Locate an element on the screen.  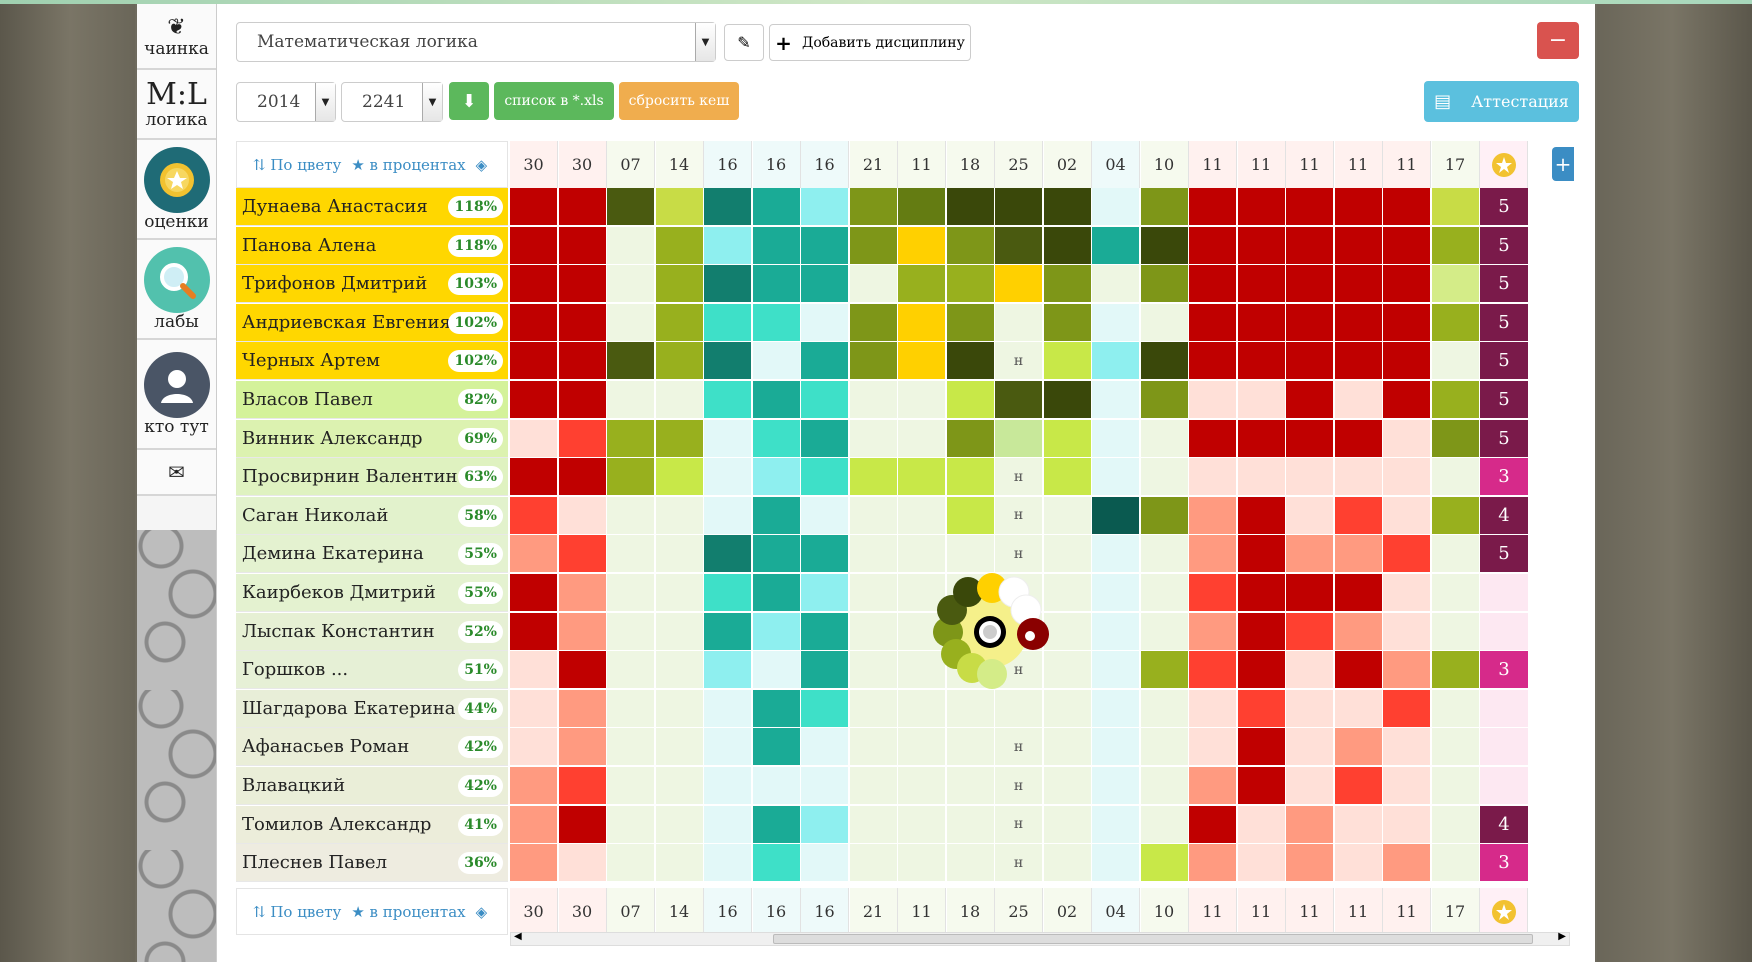
column-date-footer: 30 is located at coordinates (582, 911).